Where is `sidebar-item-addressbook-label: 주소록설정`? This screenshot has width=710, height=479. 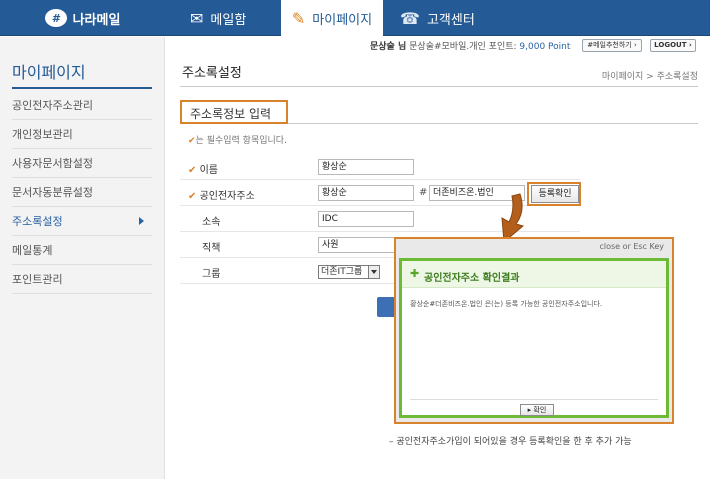 sidebar-item-addressbook-label: 주소록설정 is located at coordinates (37, 221).